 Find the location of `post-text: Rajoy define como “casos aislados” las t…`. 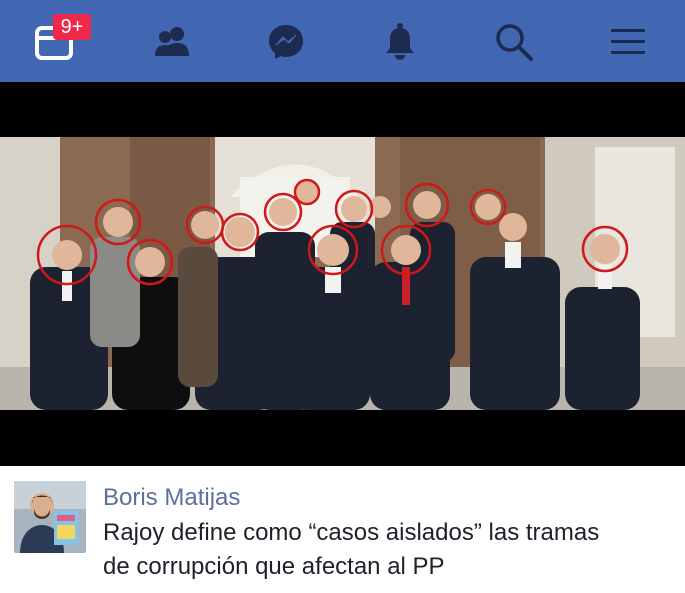

post-text: Rajoy define como “casos aislados” las t… is located at coordinates (388, 550).